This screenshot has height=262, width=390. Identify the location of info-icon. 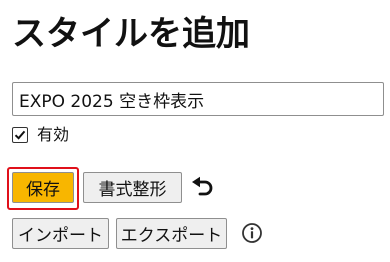
(252, 233).